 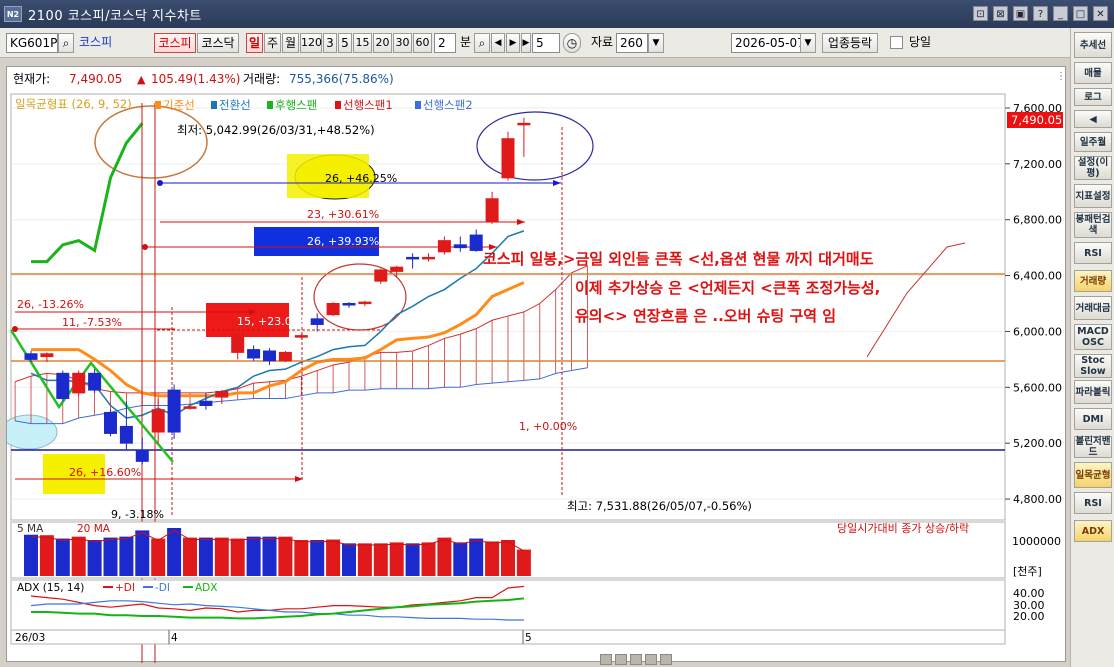 What do you see at coordinates (382, 43) in the screenshot?
I see `period-20: 20` at bounding box center [382, 43].